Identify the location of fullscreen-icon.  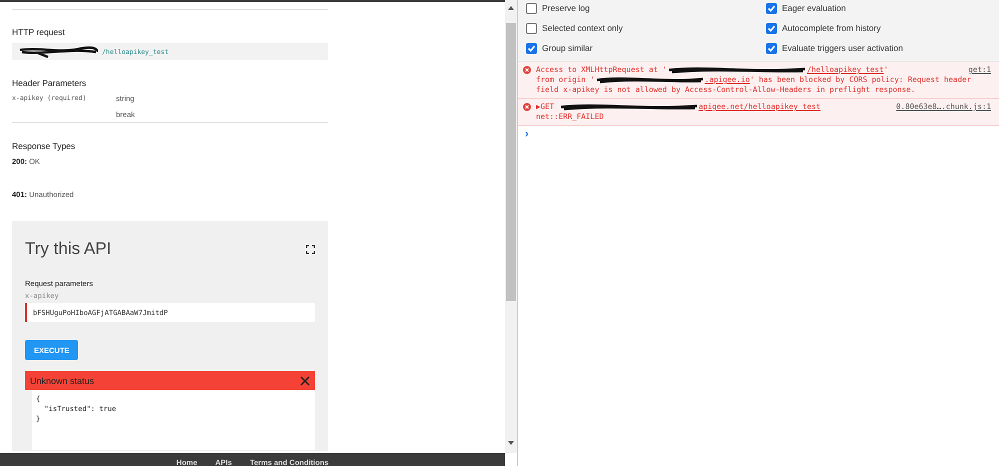
(310, 249).